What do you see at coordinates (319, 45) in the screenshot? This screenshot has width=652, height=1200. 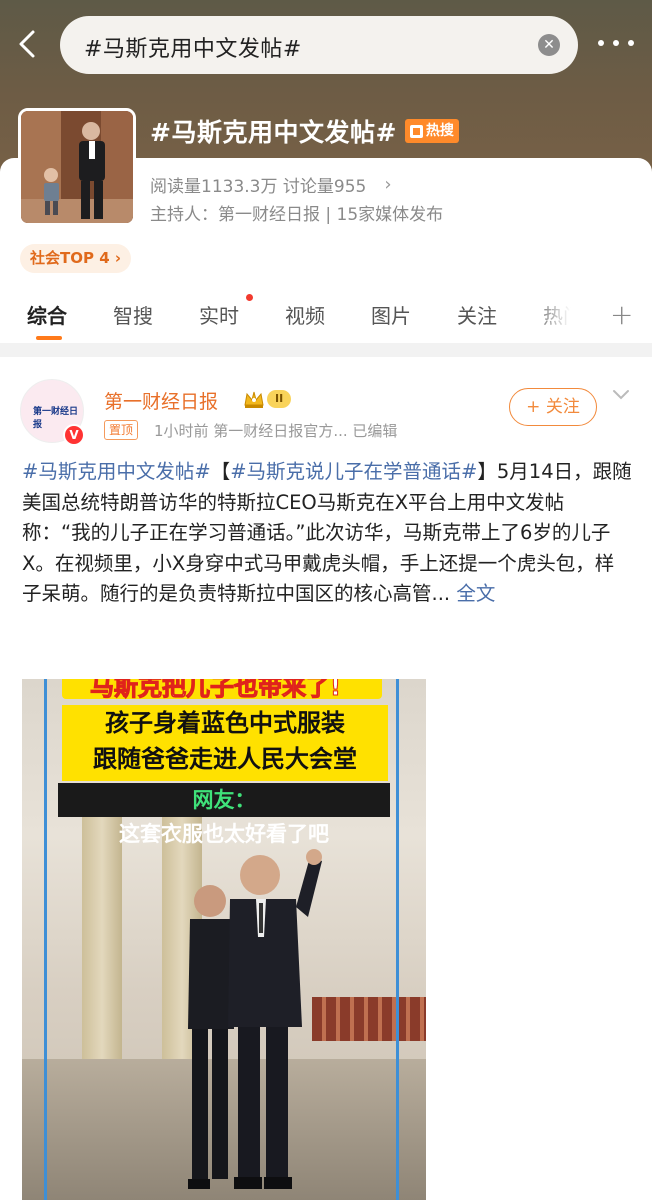 I see `search-bar: #马斯克用中文发帖# ✕` at bounding box center [319, 45].